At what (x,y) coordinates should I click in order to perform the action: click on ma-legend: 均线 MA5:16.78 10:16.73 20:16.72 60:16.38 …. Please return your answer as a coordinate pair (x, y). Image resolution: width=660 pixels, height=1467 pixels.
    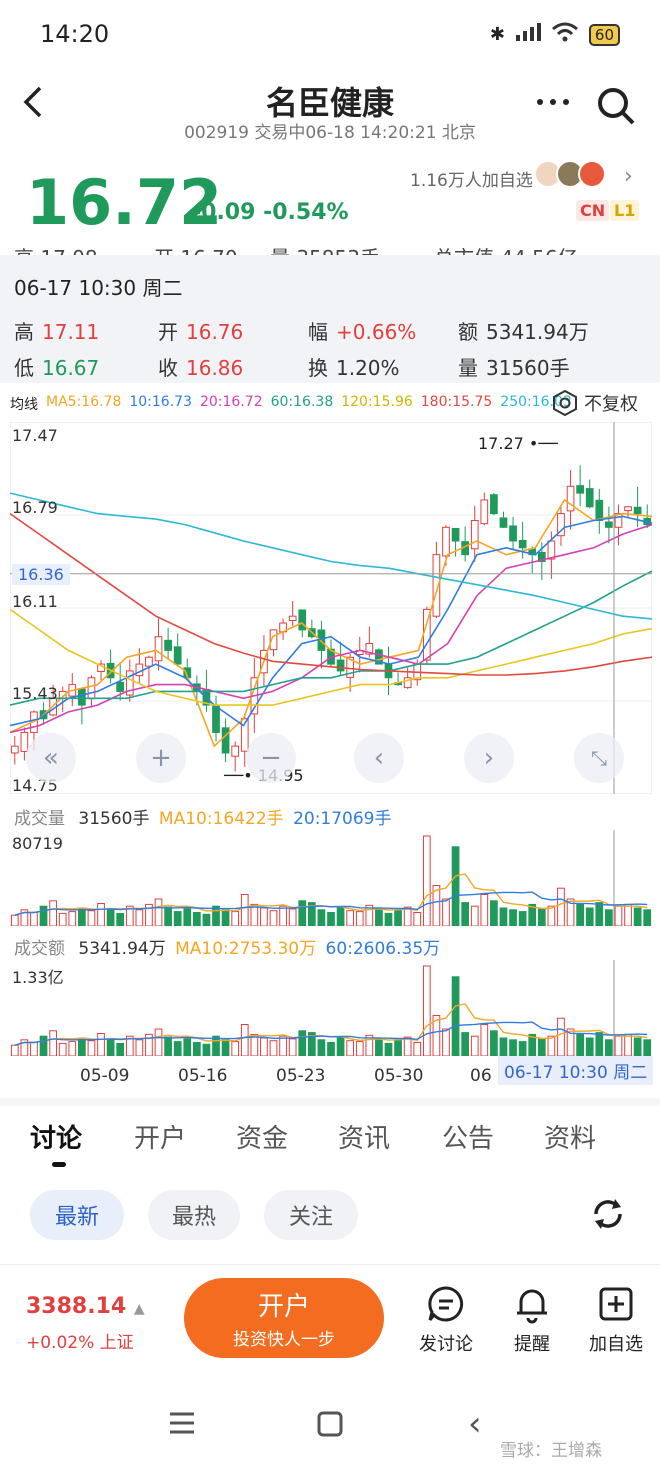
    Looking at the image, I should click on (291, 404).